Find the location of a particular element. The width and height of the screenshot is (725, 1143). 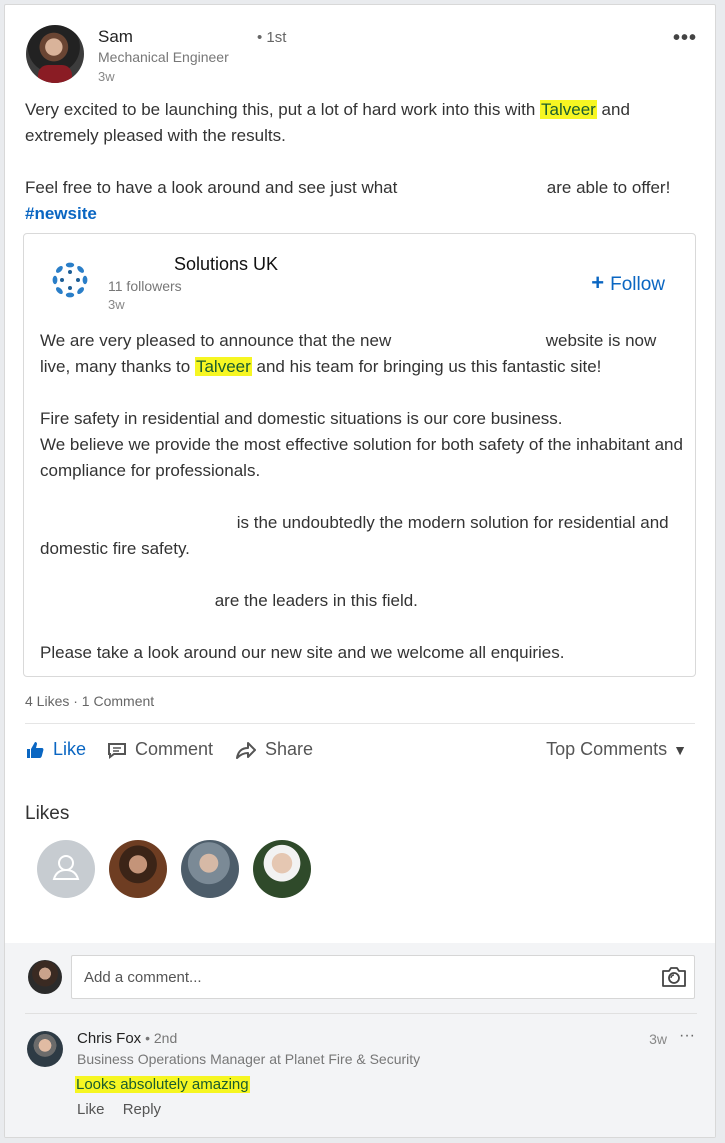

comment-text-highlight: Looks absolutely amazing is located at coordinates (162, 1084).